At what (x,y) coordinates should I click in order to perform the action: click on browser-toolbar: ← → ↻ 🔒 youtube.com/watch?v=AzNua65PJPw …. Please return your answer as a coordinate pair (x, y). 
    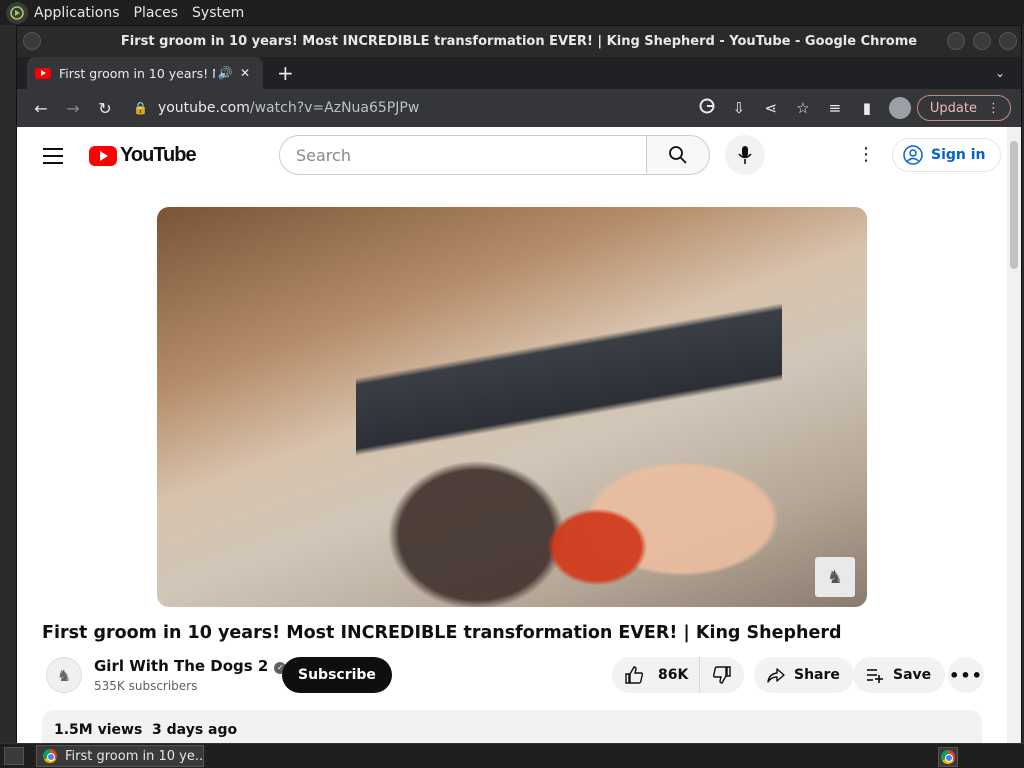
    Looking at the image, I should click on (519, 108).